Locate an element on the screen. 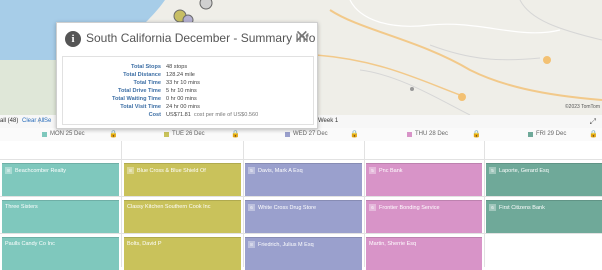 The width and height of the screenshot is (602, 270). stop-card: 5 Pnc Bank is located at coordinates (424, 179).